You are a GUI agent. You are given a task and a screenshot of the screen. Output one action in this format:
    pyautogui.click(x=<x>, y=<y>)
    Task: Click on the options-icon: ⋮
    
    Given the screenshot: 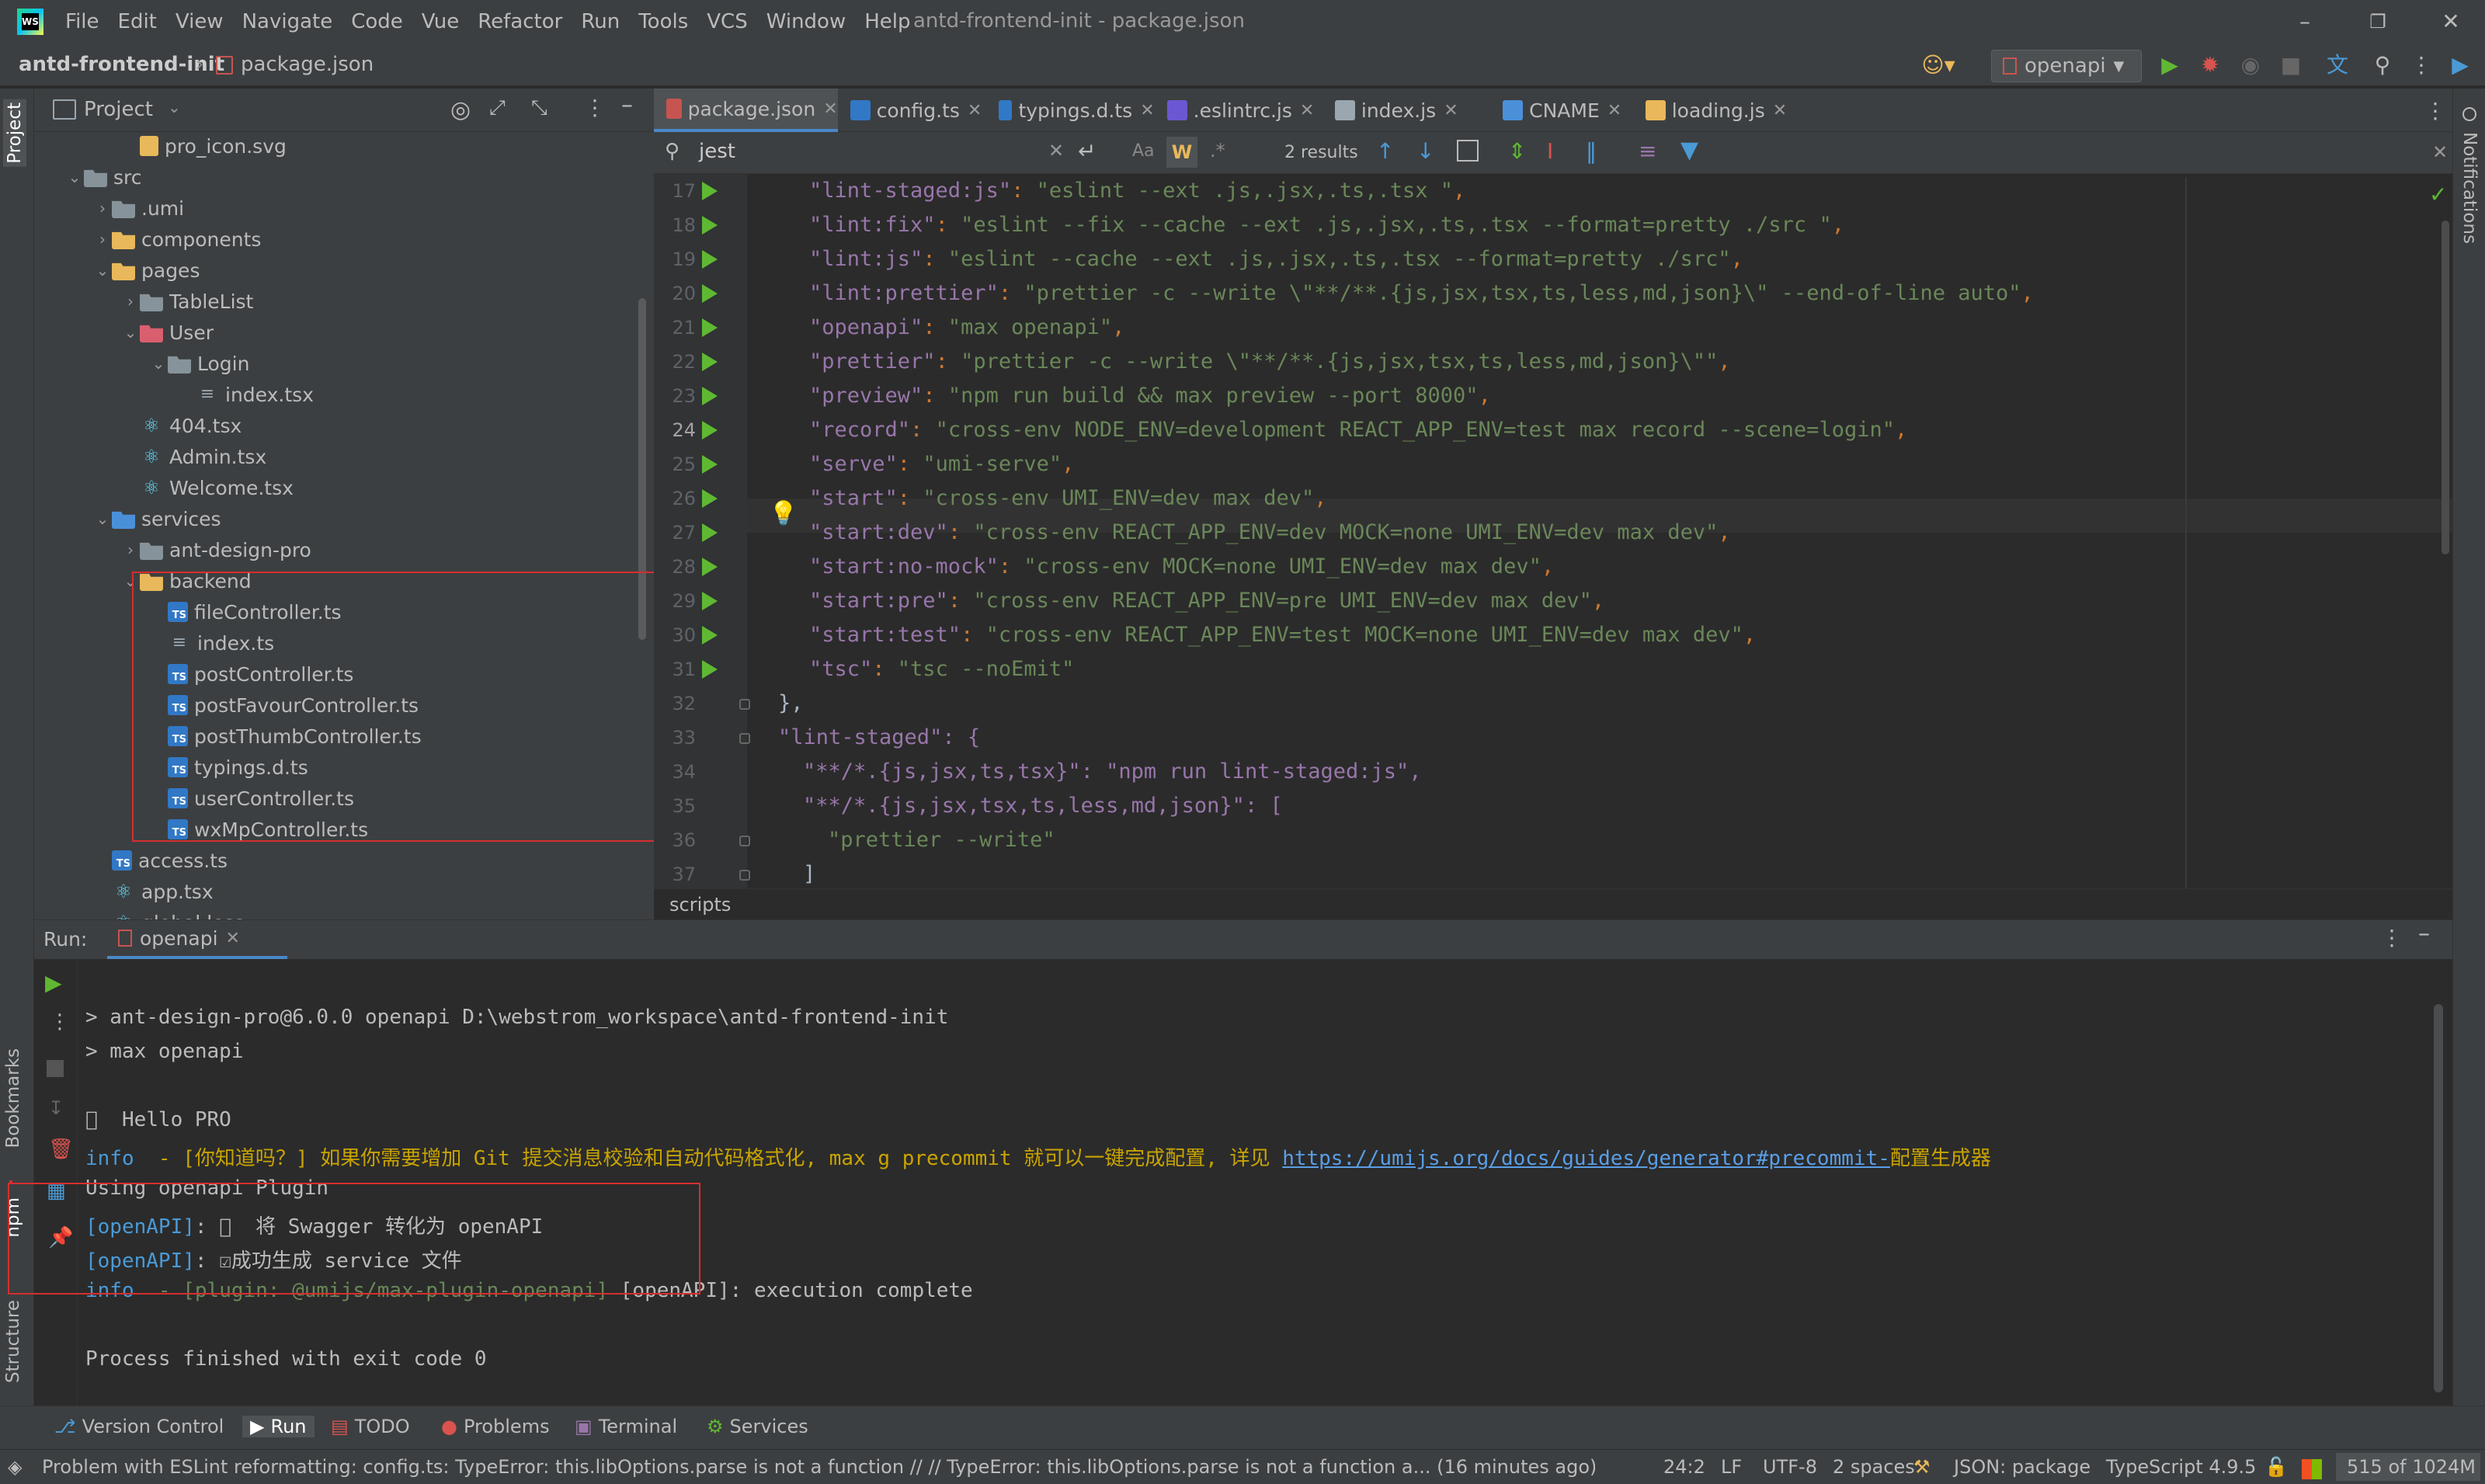 What is the action you would take?
    pyautogui.click(x=595, y=107)
    